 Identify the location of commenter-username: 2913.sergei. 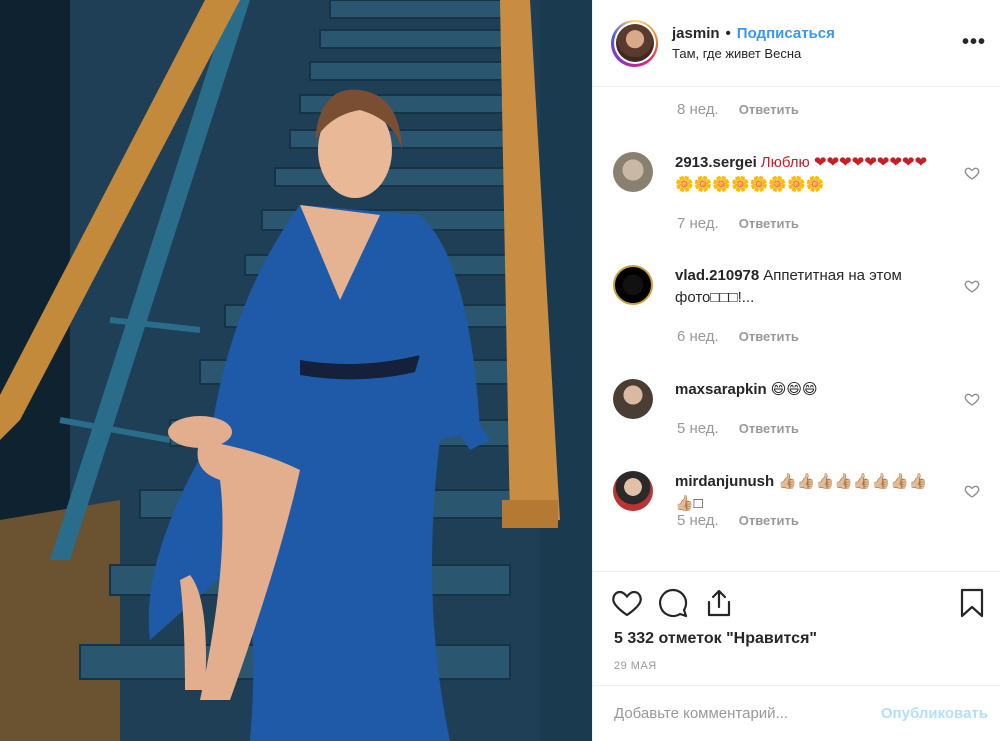
(716, 162).